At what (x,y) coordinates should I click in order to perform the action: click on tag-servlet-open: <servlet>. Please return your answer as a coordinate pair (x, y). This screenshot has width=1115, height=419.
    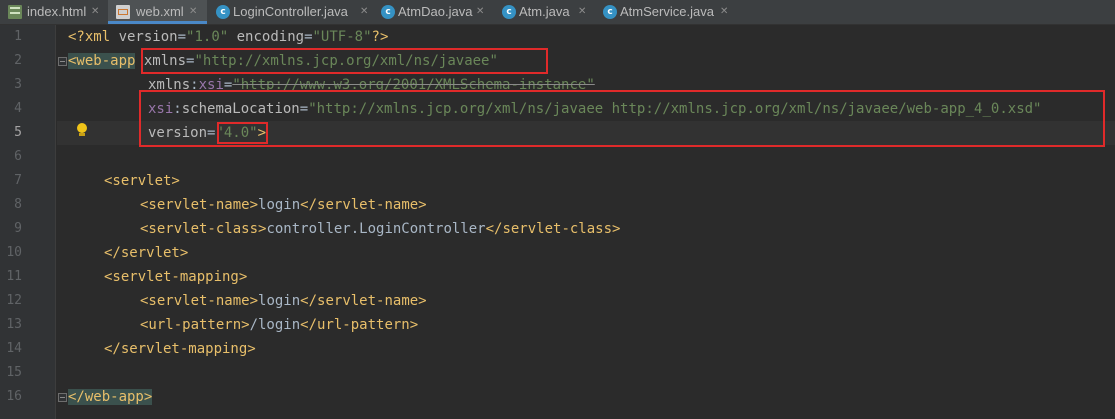
    Looking at the image, I should click on (142, 181).